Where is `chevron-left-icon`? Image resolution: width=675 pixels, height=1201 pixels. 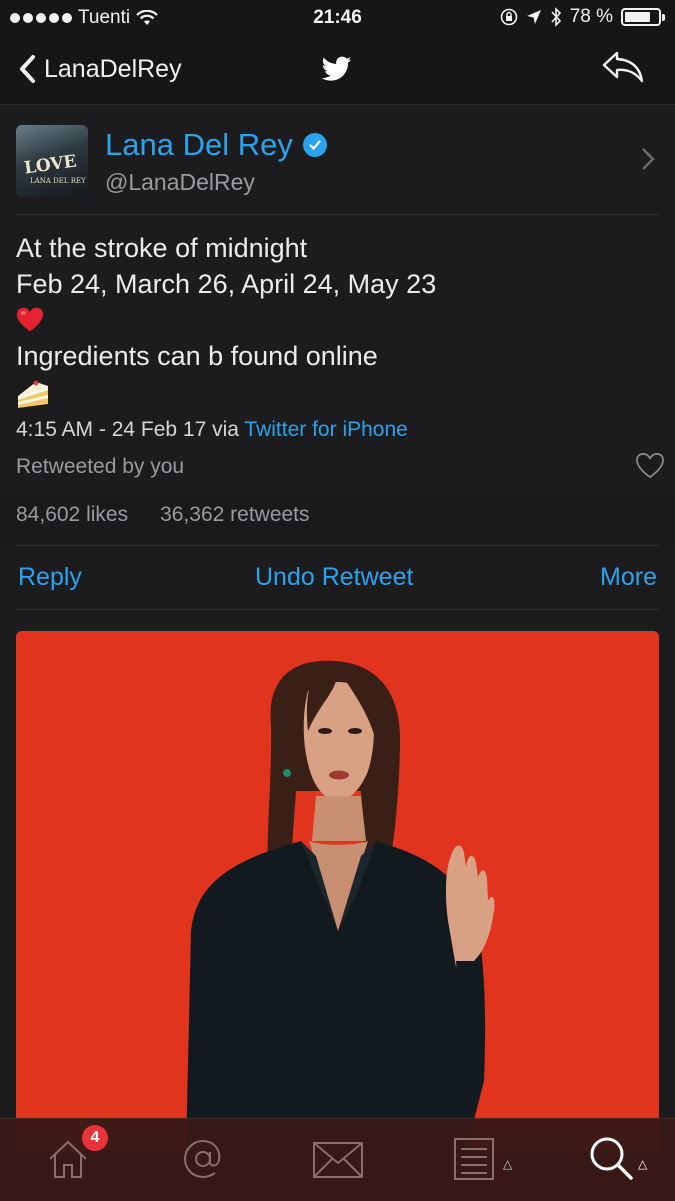
chevron-left-icon is located at coordinates (27, 69).